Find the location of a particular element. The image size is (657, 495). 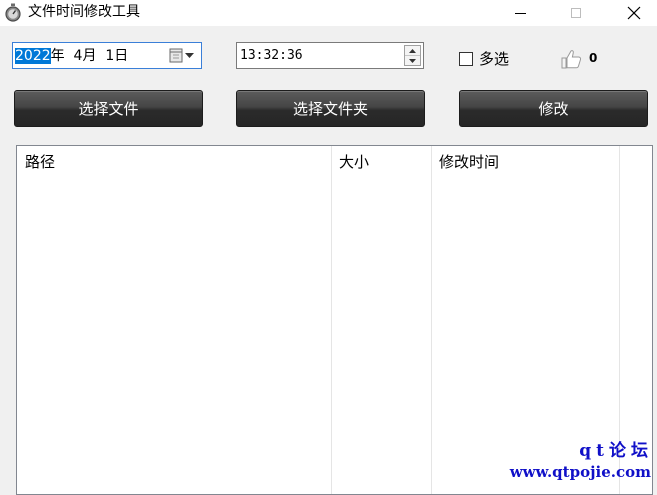

minimize-button is located at coordinates (520, 13).